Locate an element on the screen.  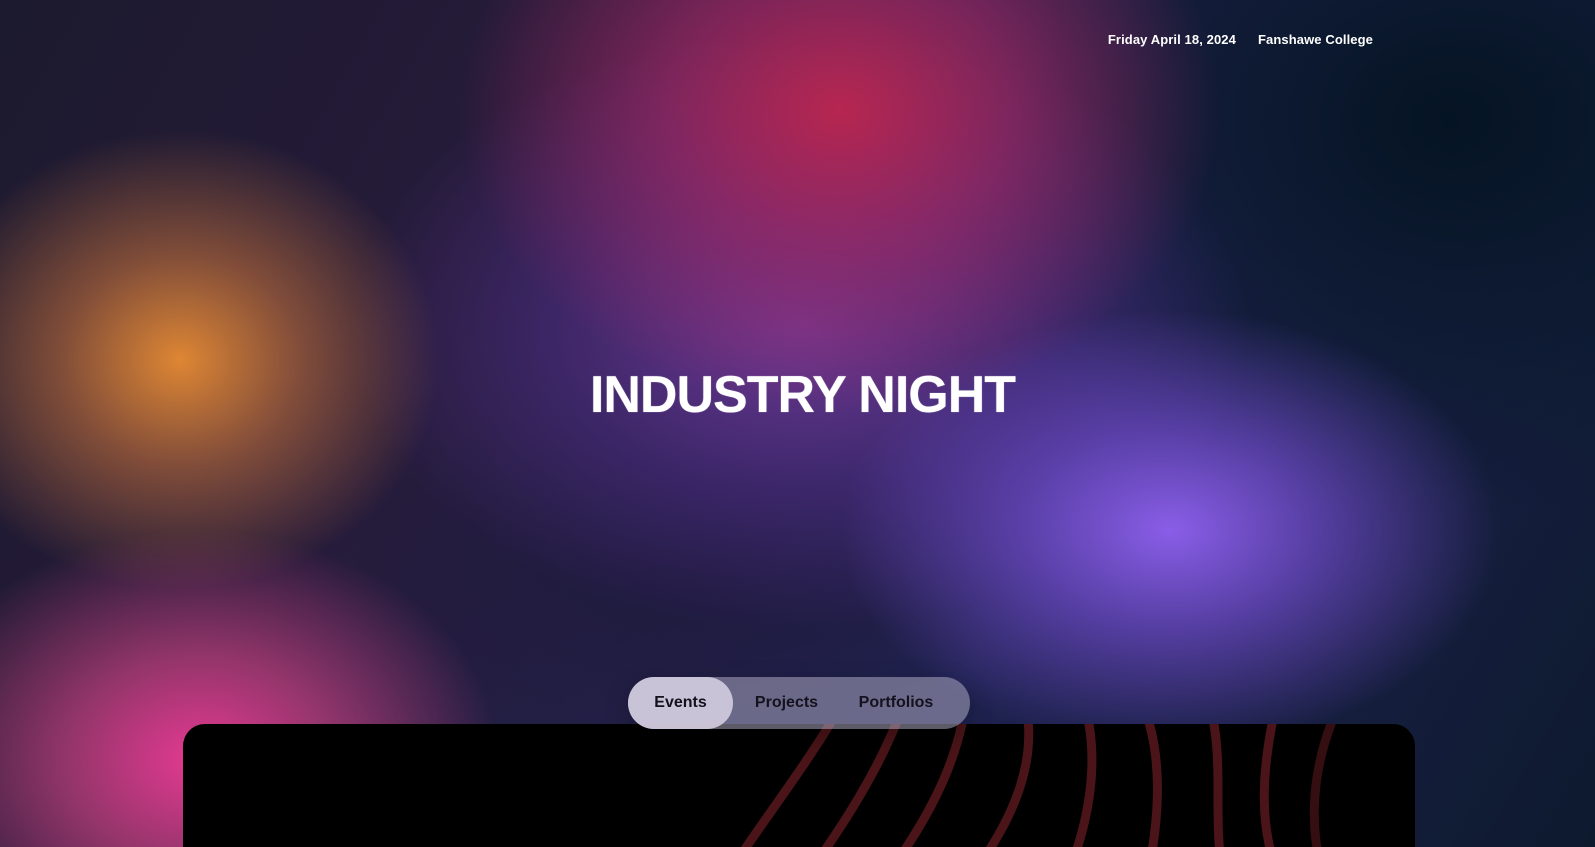
section-tabs: Events Projects Portfolios is located at coordinates (799, 703).